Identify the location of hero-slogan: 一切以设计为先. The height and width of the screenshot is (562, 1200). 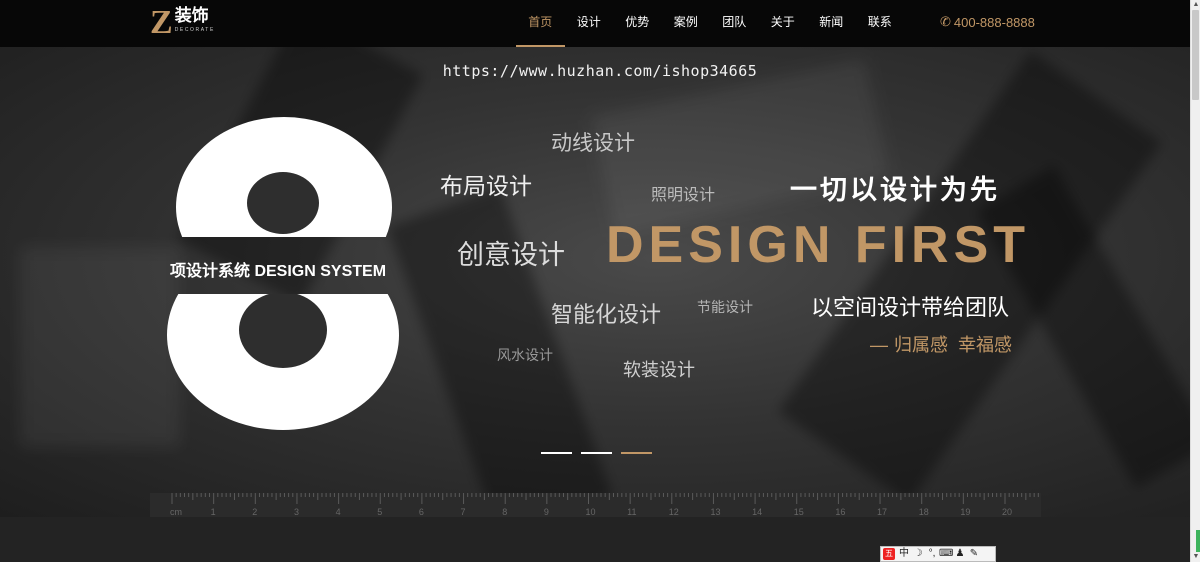
(895, 190).